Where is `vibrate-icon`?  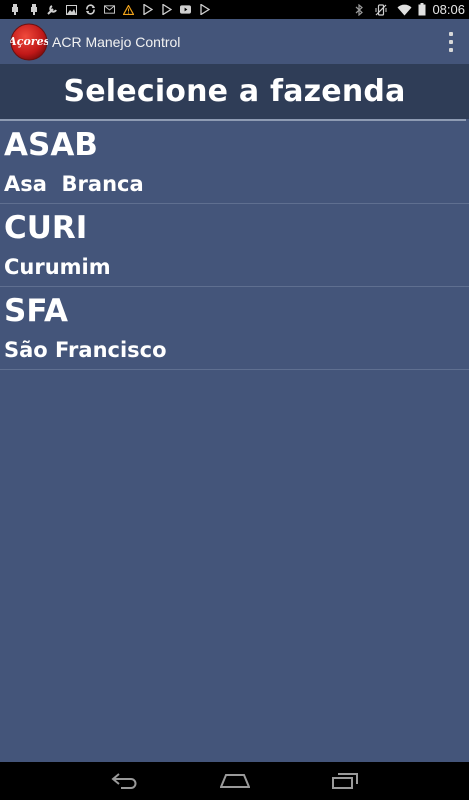 vibrate-icon is located at coordinates (381, 9).